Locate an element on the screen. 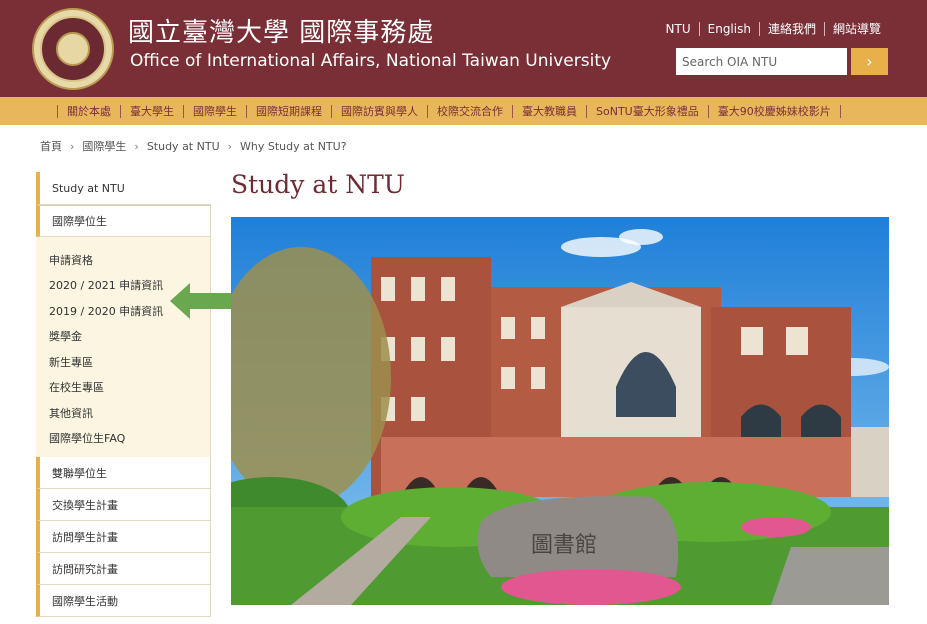  nav-label: 臺大教職員 is located at coordinates (549, 111).